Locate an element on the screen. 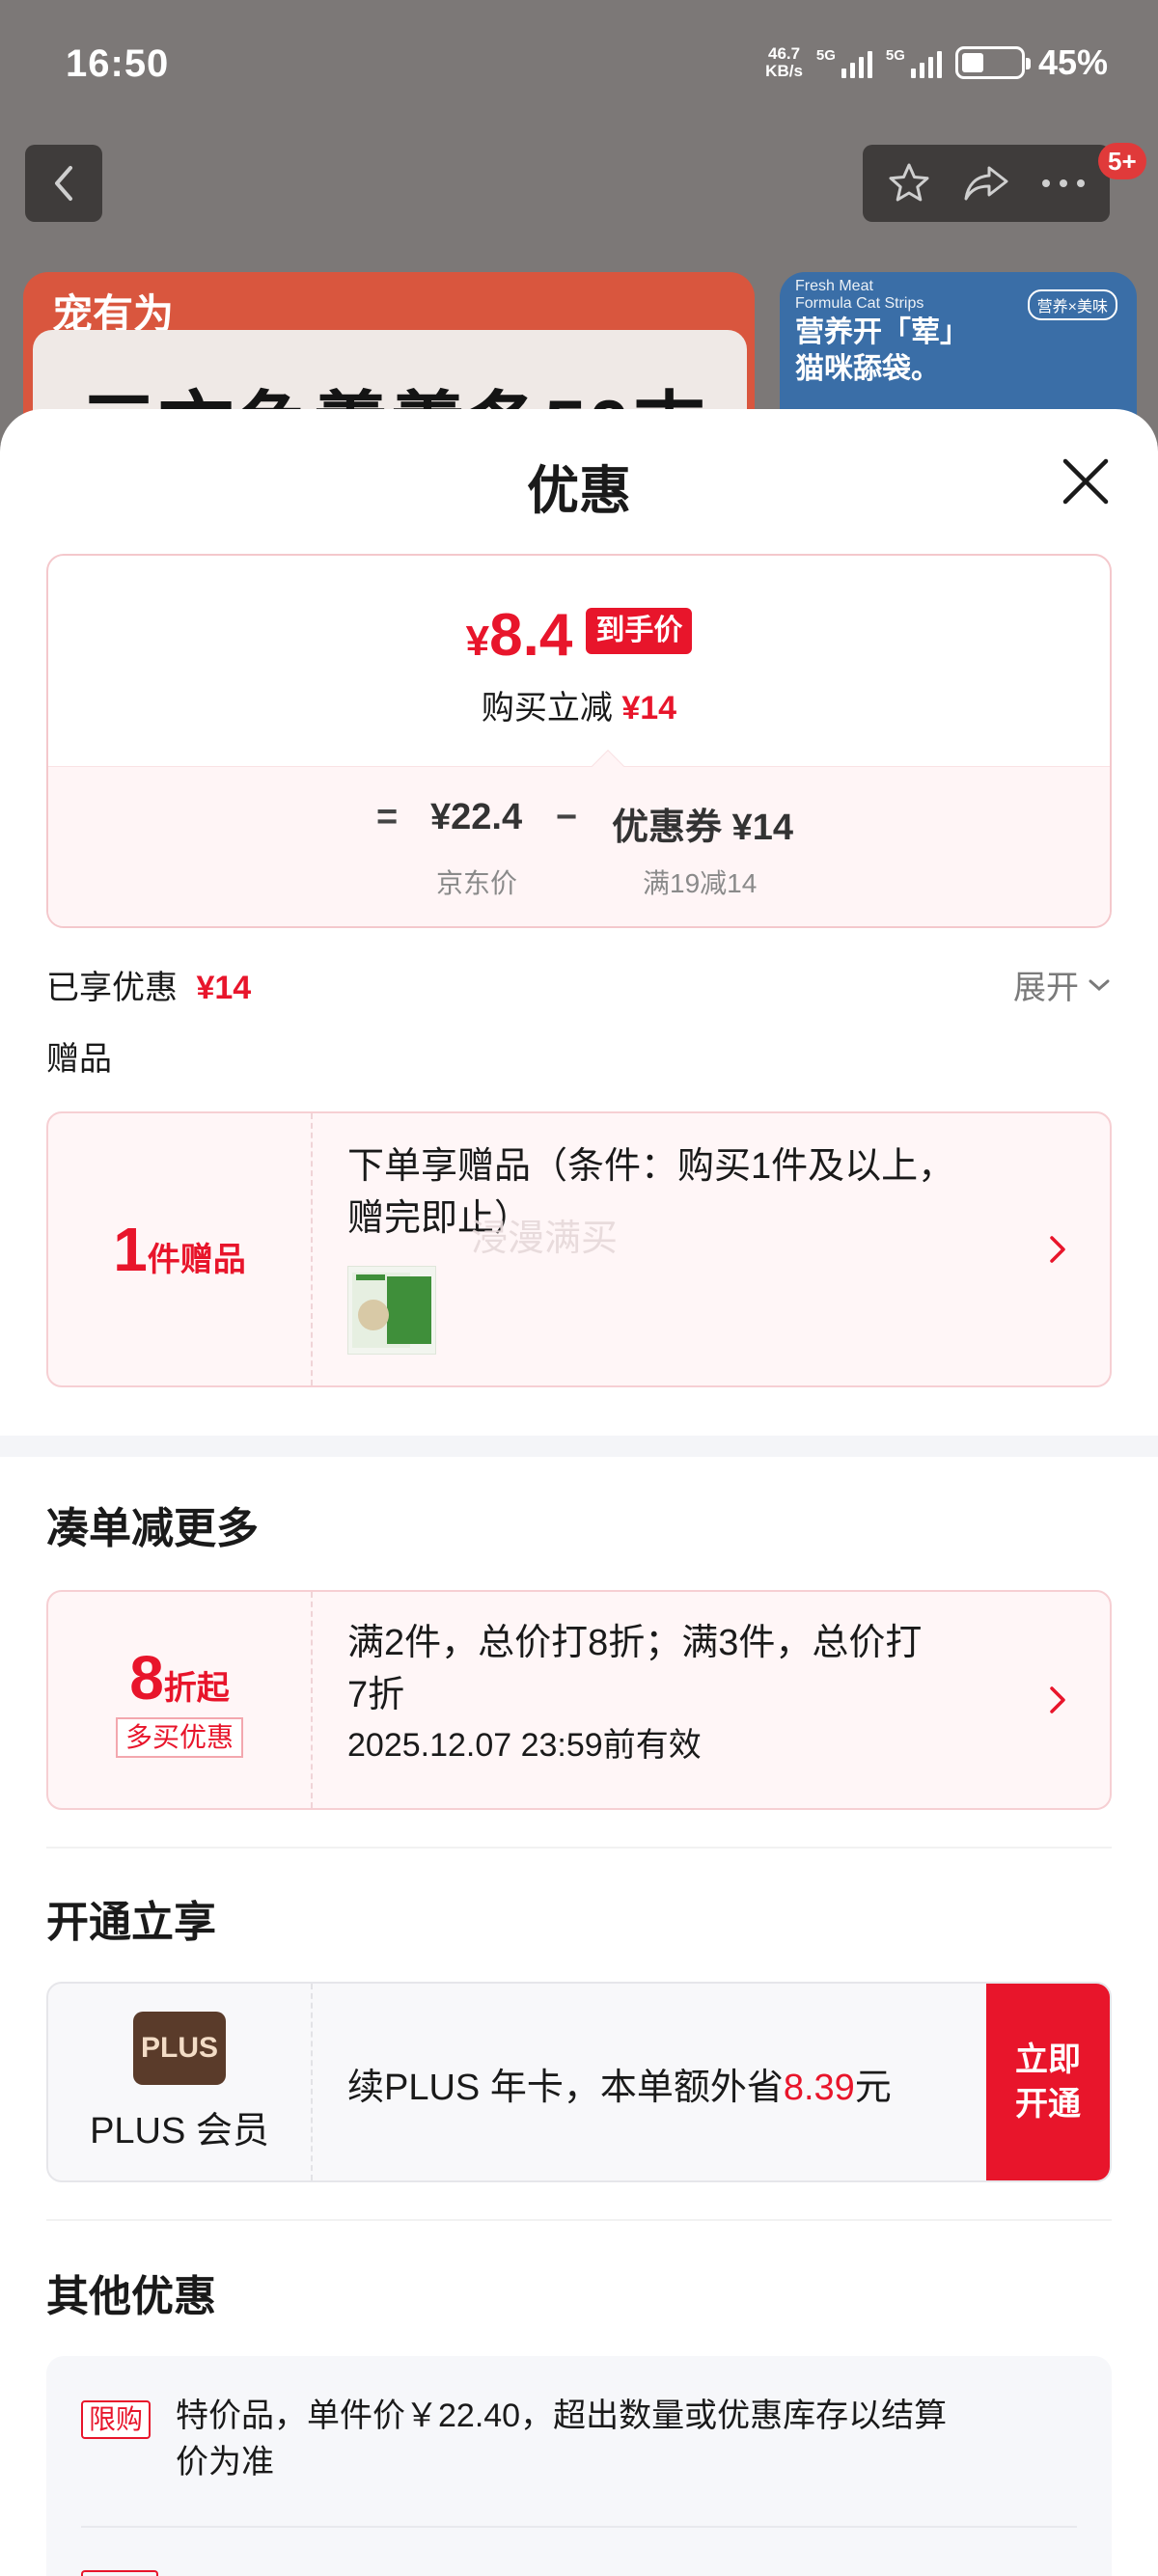 This screenshot has width=1158, height=2576. final-price-tag: 到手价 is located at coordinates (639, 631).